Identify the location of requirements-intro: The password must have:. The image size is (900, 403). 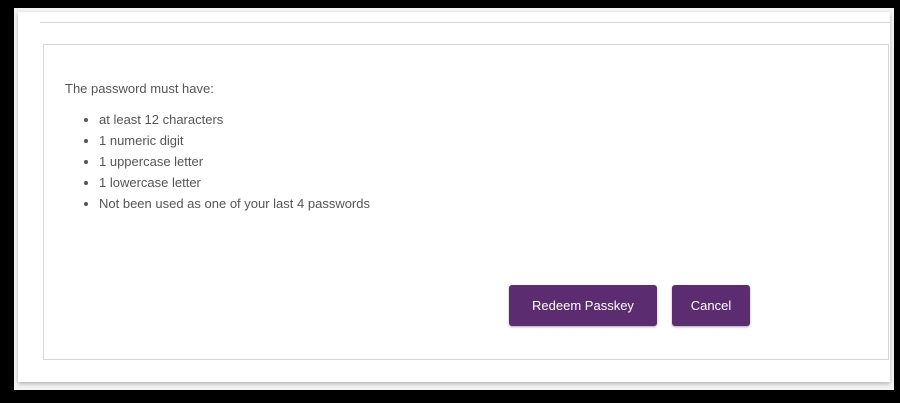
(139, 88).